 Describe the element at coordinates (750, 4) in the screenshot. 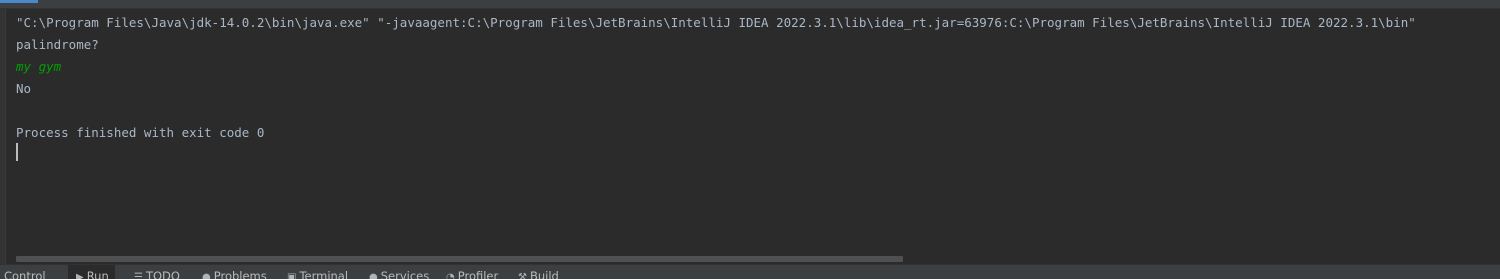

I see `tool-window-header` at that location.